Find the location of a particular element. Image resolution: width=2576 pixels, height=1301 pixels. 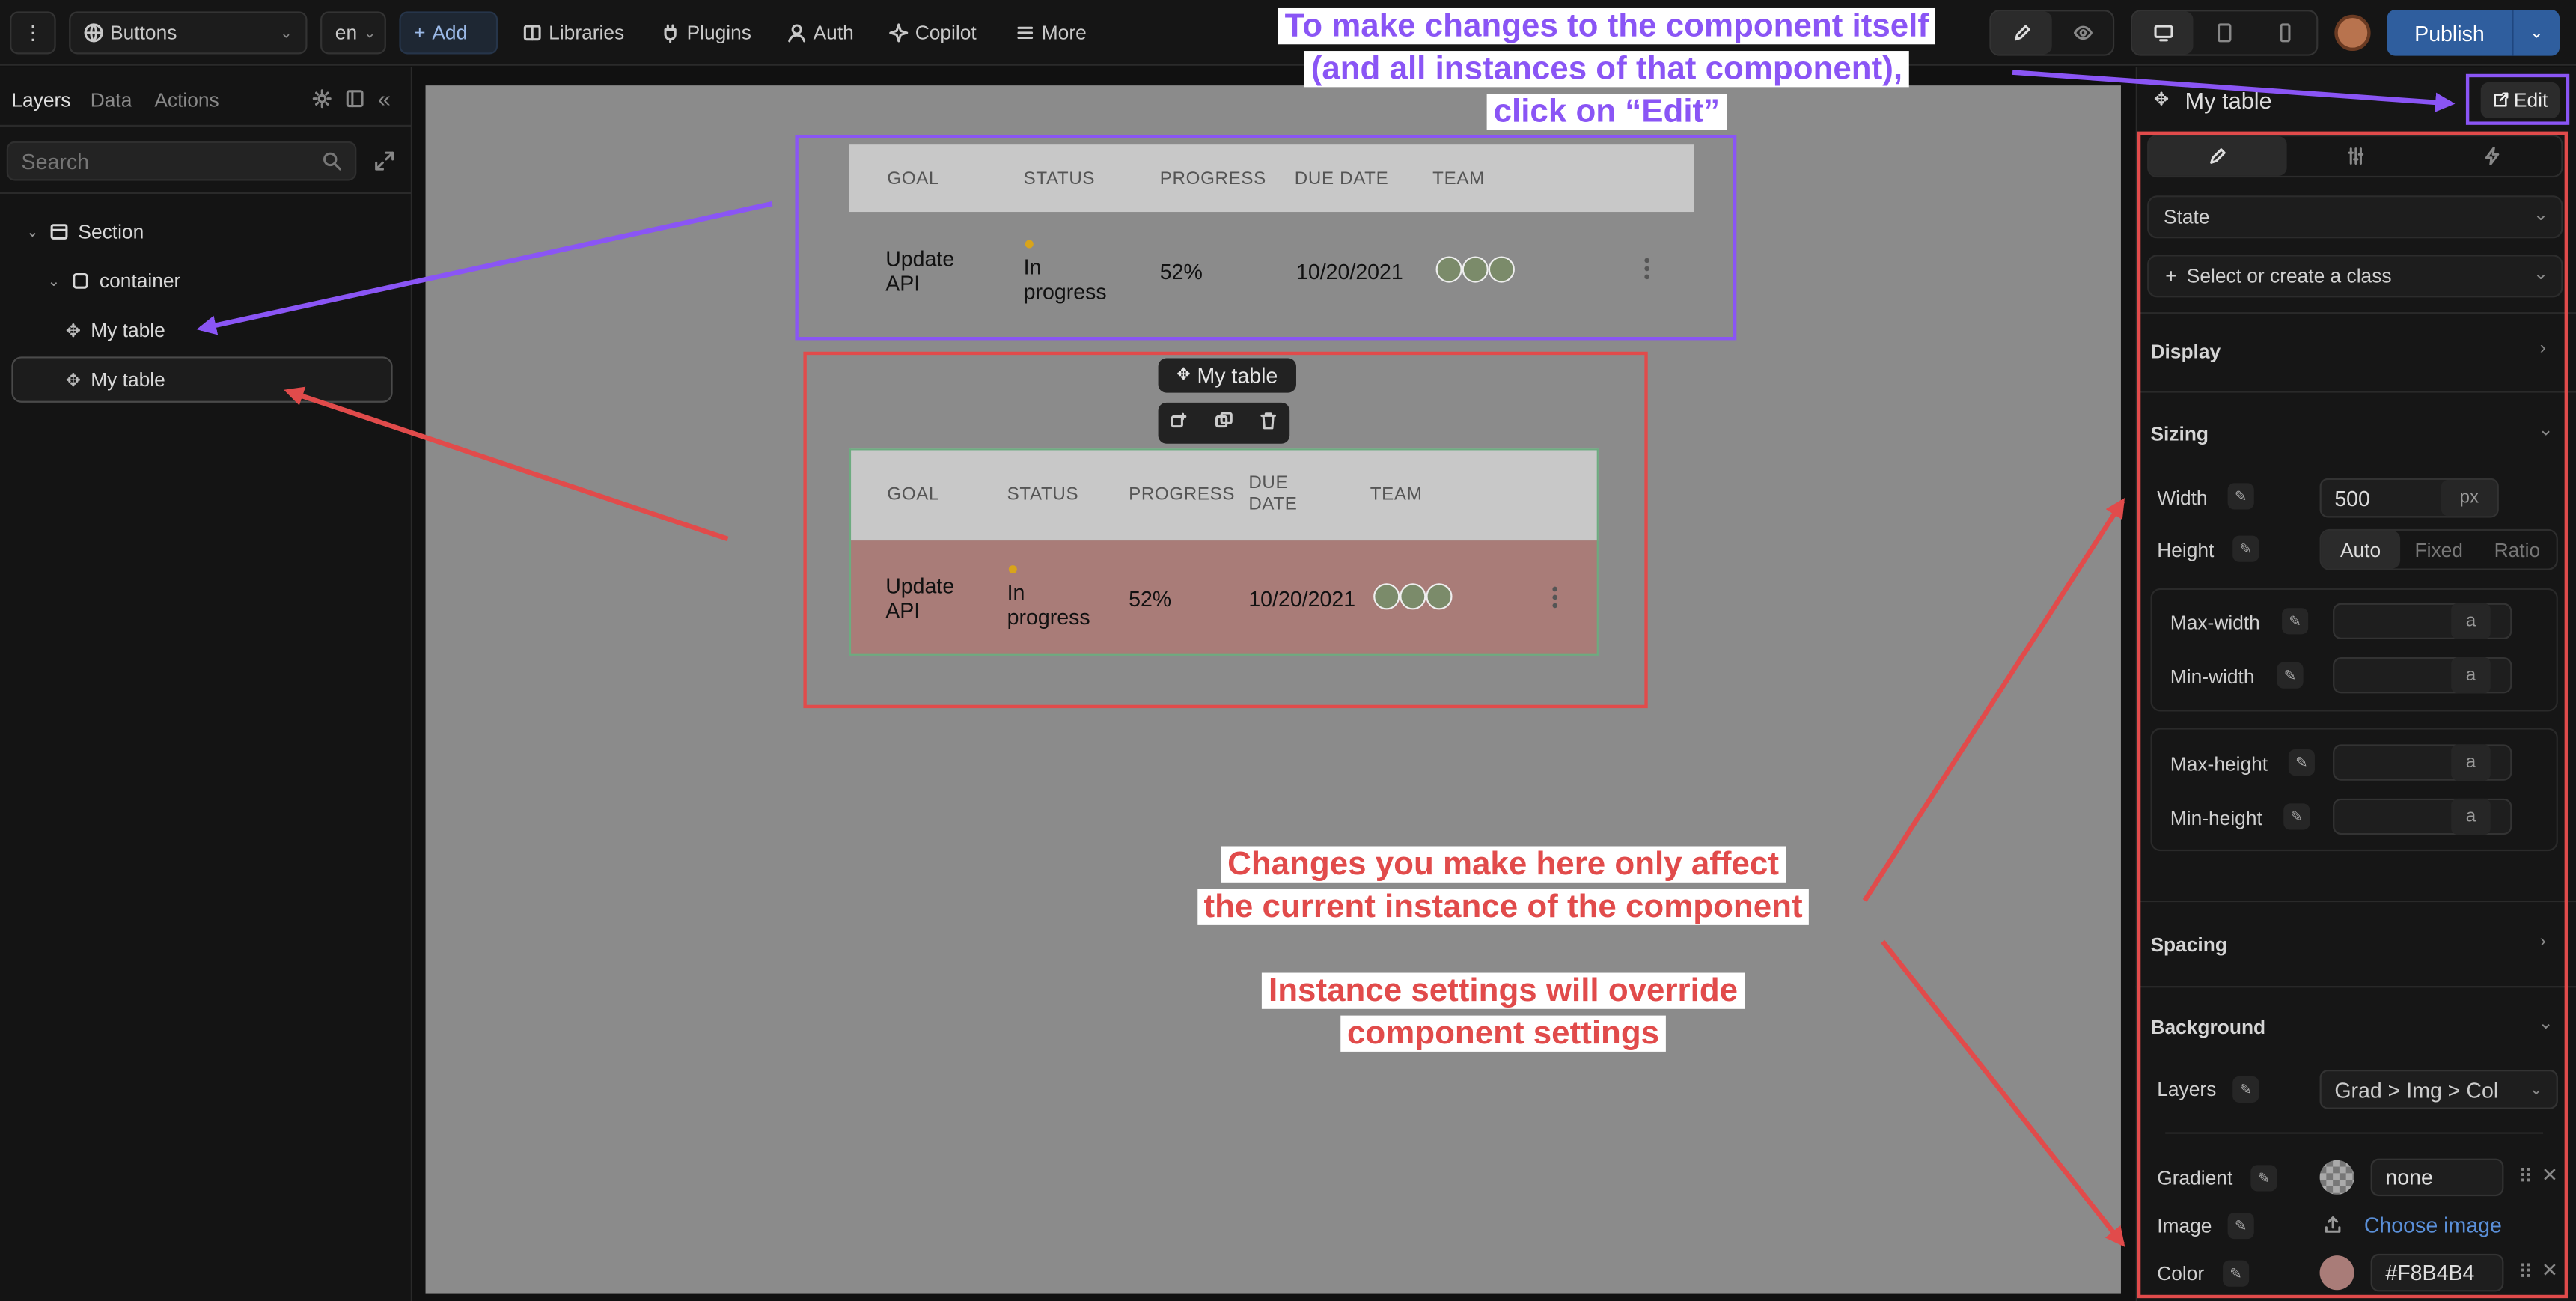

globe-icon is located at coordinates (93, 33).